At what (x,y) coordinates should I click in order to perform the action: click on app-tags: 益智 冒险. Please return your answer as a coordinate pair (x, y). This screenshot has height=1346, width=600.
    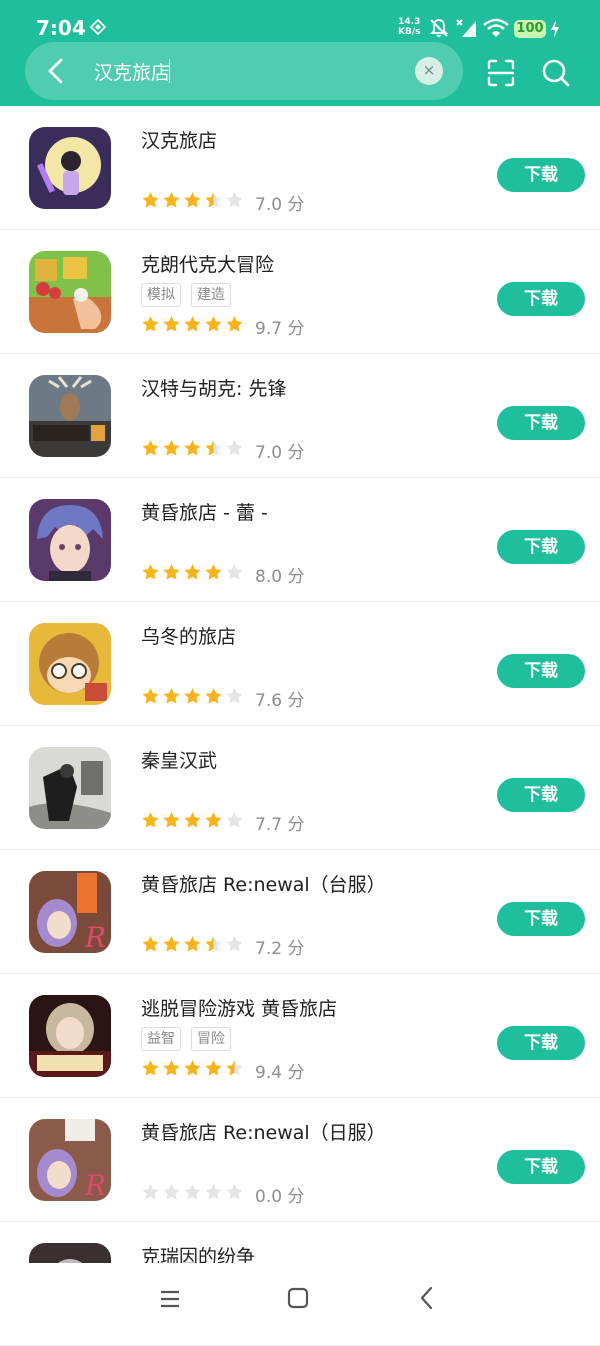
    Looking at the image, I should click on (186, 1039).